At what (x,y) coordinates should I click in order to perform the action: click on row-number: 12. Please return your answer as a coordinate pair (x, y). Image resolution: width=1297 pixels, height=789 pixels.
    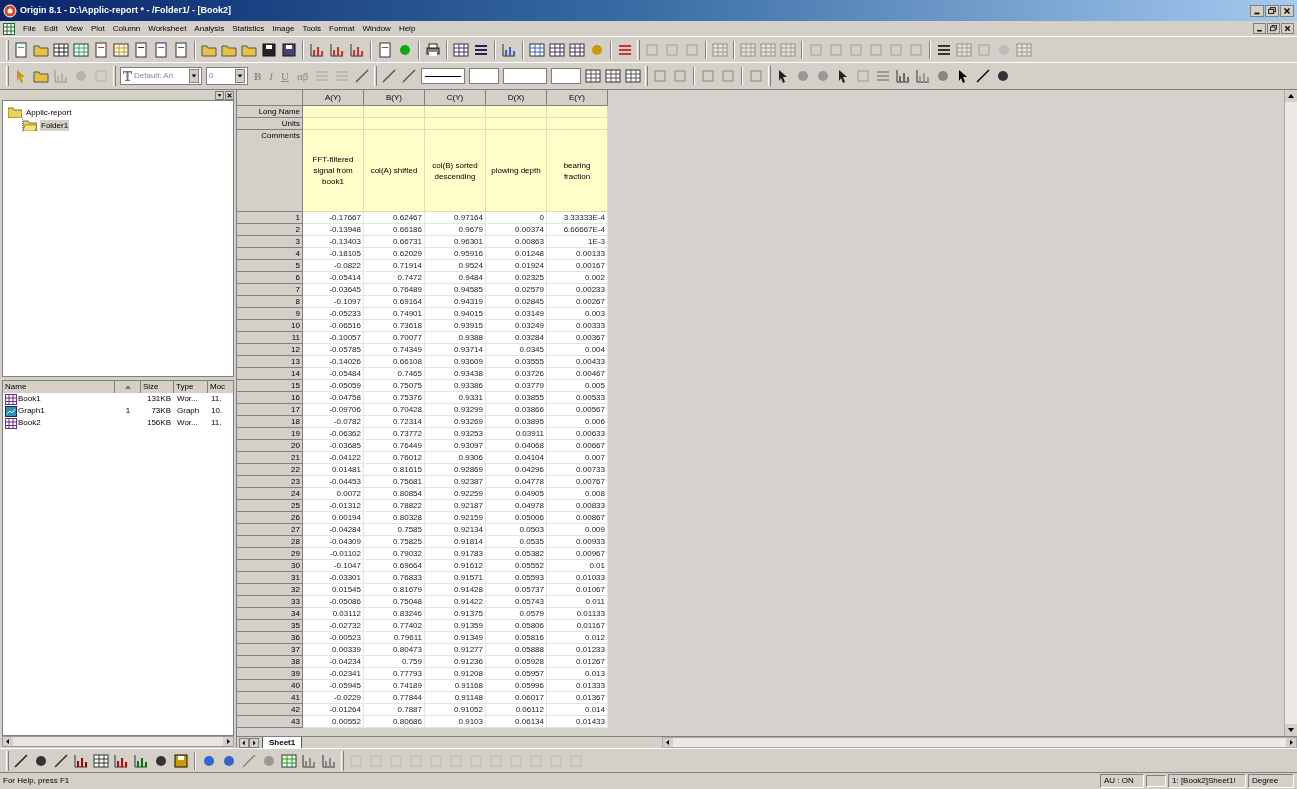
    Looking at the image, I should click on (270, 350).